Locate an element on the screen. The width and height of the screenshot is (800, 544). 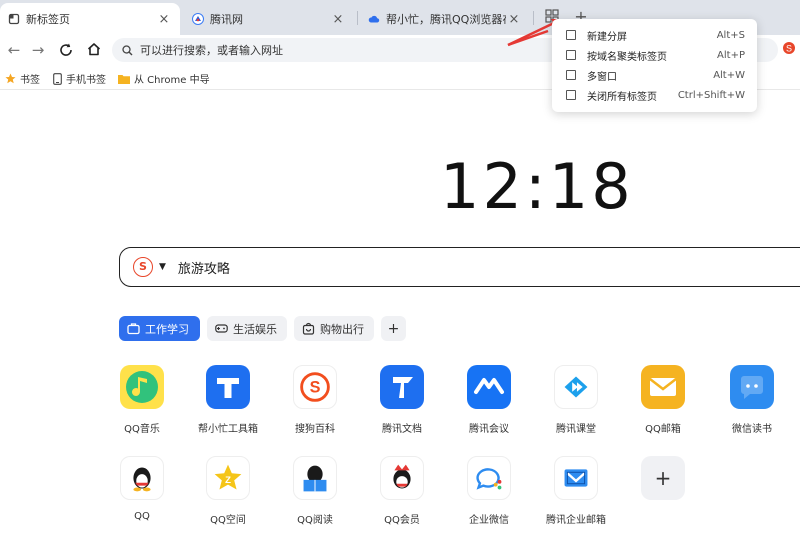
svg-text: Z is located at coordinates (228, 480).